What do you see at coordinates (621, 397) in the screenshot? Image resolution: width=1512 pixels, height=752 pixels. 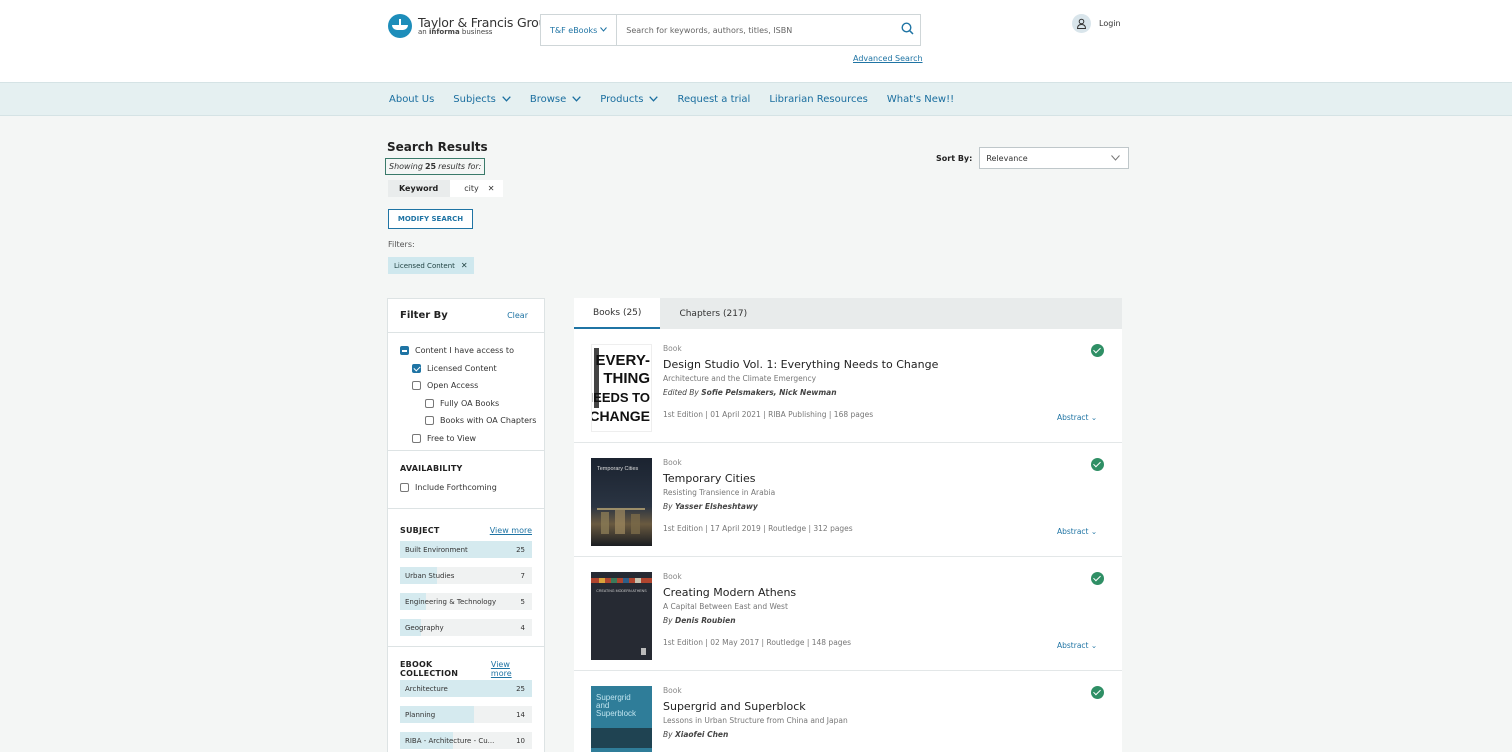 I see `svg-text: NEEDS TO` at bounding box center [621, 397].